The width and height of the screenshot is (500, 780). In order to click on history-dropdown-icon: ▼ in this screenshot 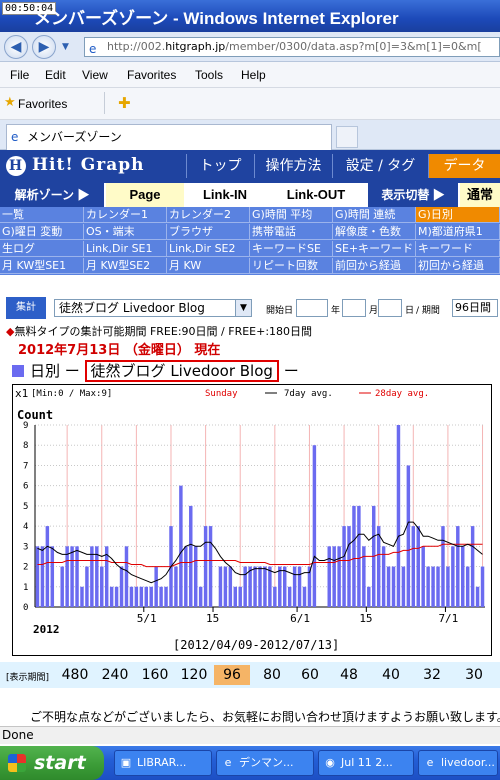, I will do `click(65, 47)`.